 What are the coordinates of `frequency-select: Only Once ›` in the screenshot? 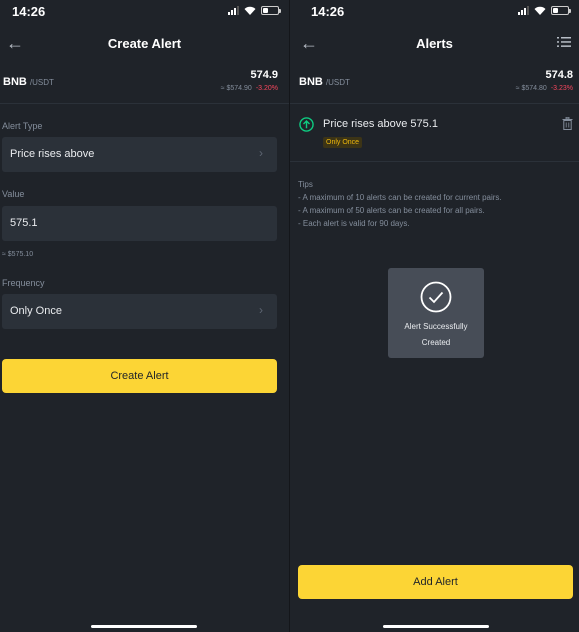 It's located at (139, 311).